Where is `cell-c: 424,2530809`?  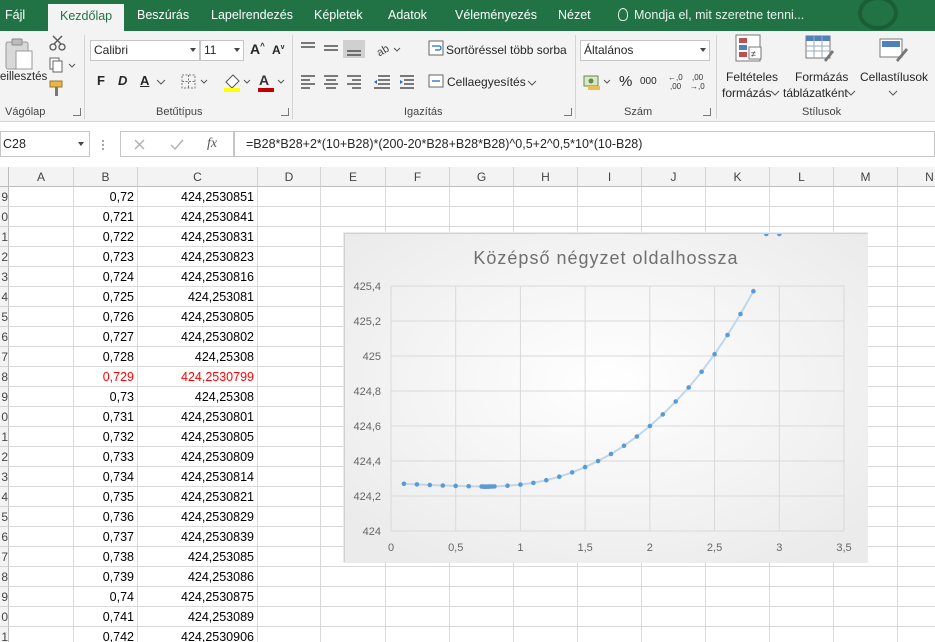 cell-c: 424,2530809 is located at coordinates (198, 457).